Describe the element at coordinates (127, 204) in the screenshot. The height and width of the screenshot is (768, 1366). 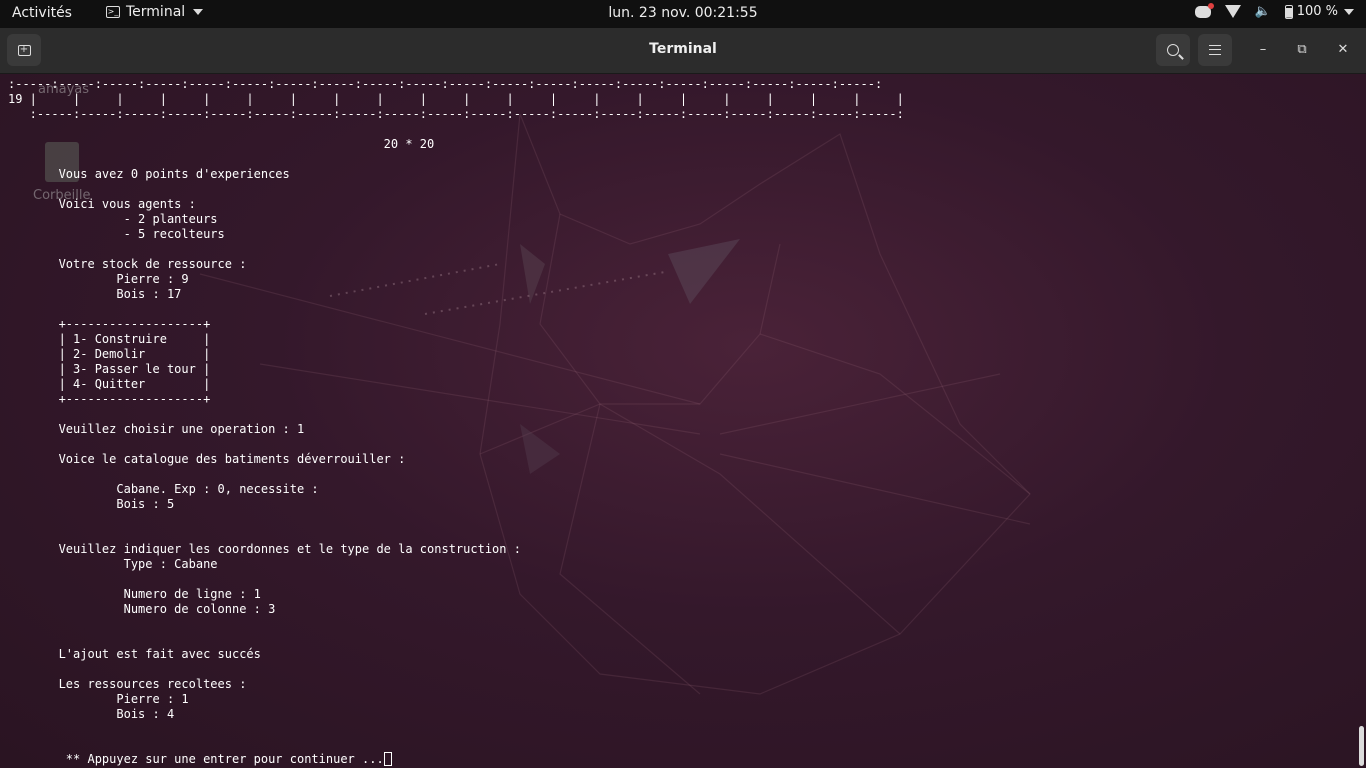
I see `terminal-line: Voici vous agents :` at that location.